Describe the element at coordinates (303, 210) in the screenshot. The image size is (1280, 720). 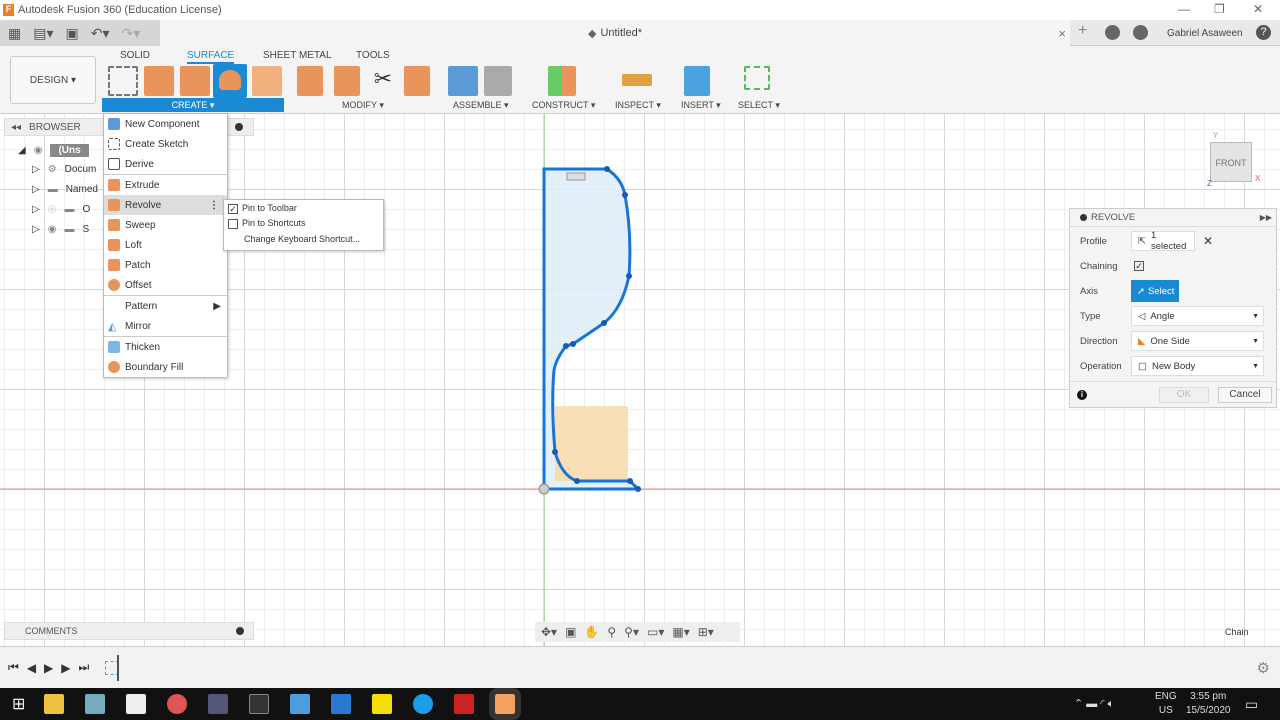
I see `menu-item-pin-to-toolbar: ✓ Pin to Toolbar` at that location.